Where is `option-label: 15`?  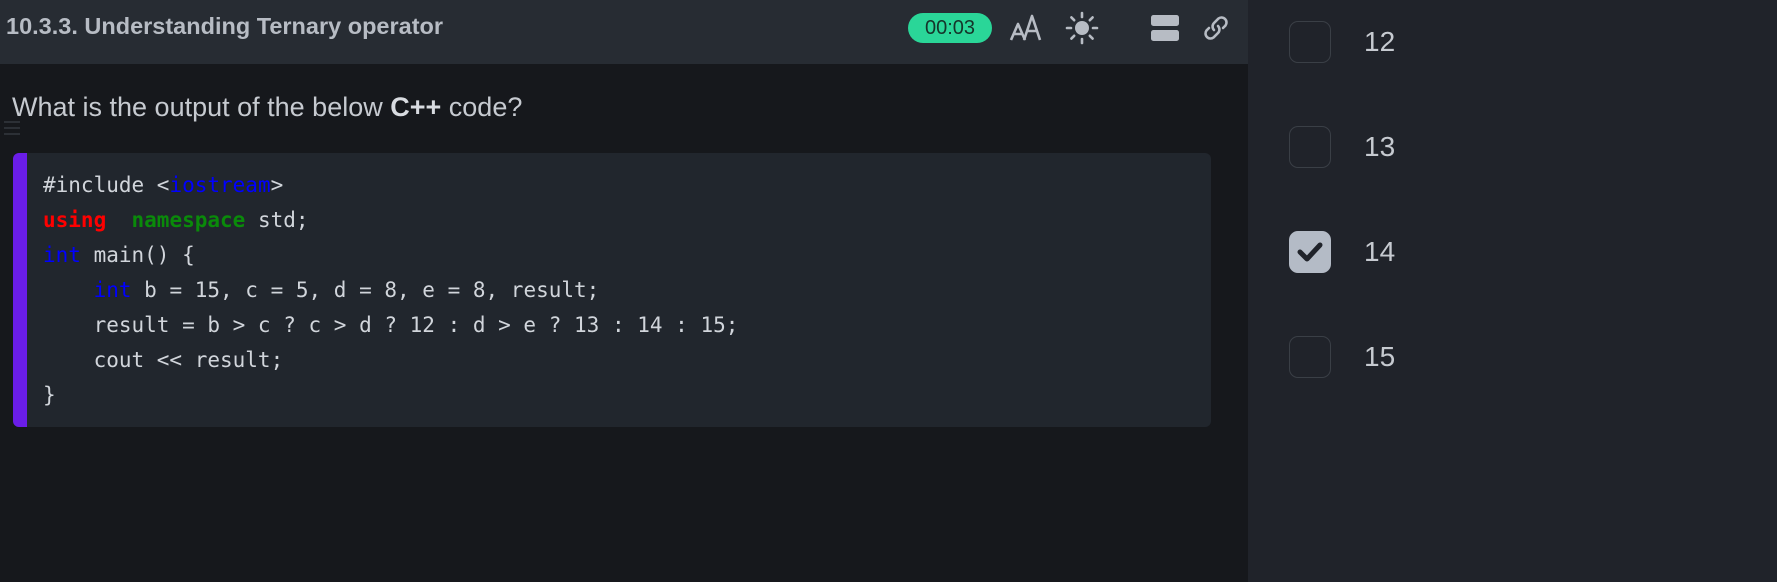
option-label: 15 is located at coordinates (1380, 356).